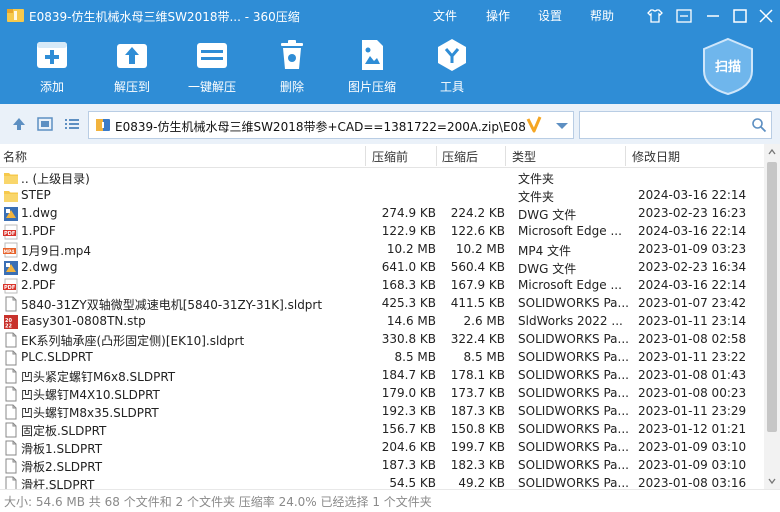  I want to click on pdf-file-icon: PDF, so click(11, 232).